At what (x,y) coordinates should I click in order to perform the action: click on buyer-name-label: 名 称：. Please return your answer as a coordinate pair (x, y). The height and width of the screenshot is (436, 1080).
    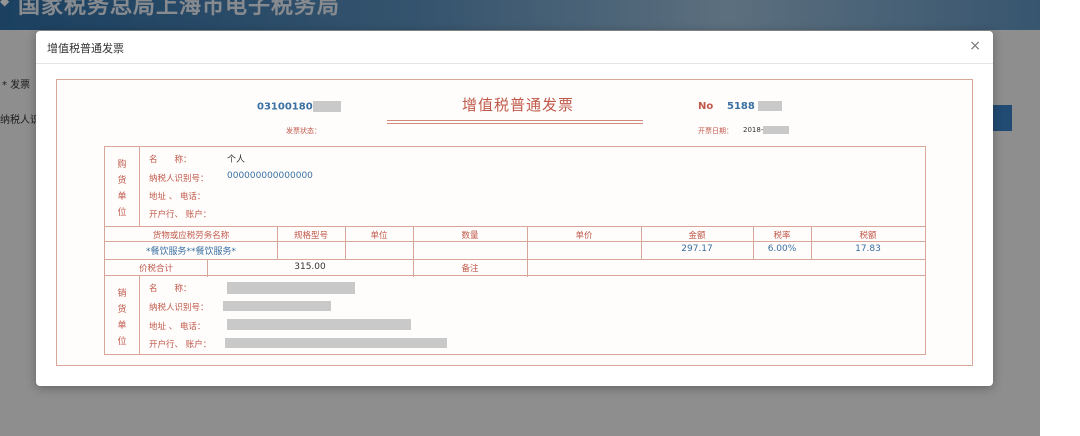
    Looking at the image, I should click on (170, 160).